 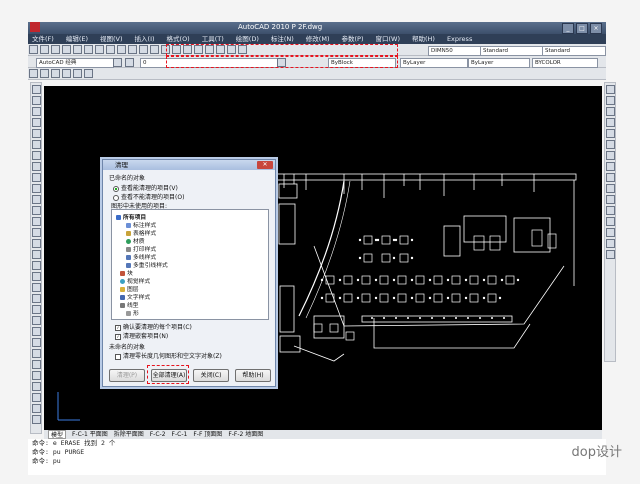 I want to click on tab-layout-1: F-C-1 平面图, so click(x=90, y=434).